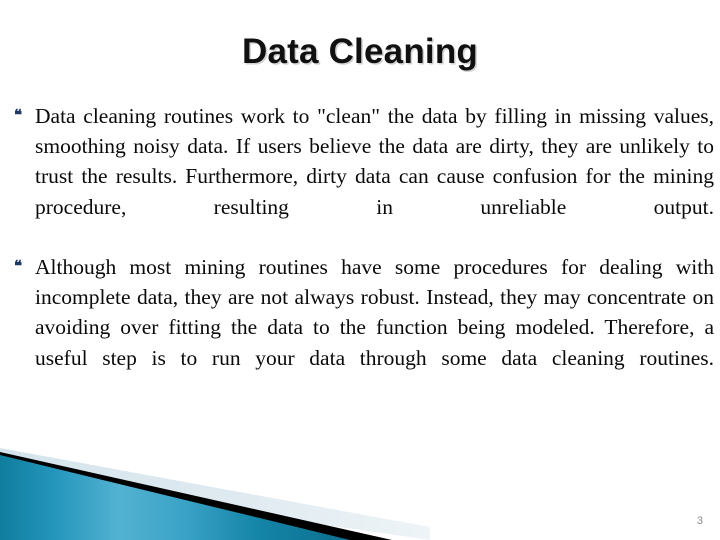  Describe the element at coordinates (699, 521) in the screenshot. I see `page-number: 3` at that location.